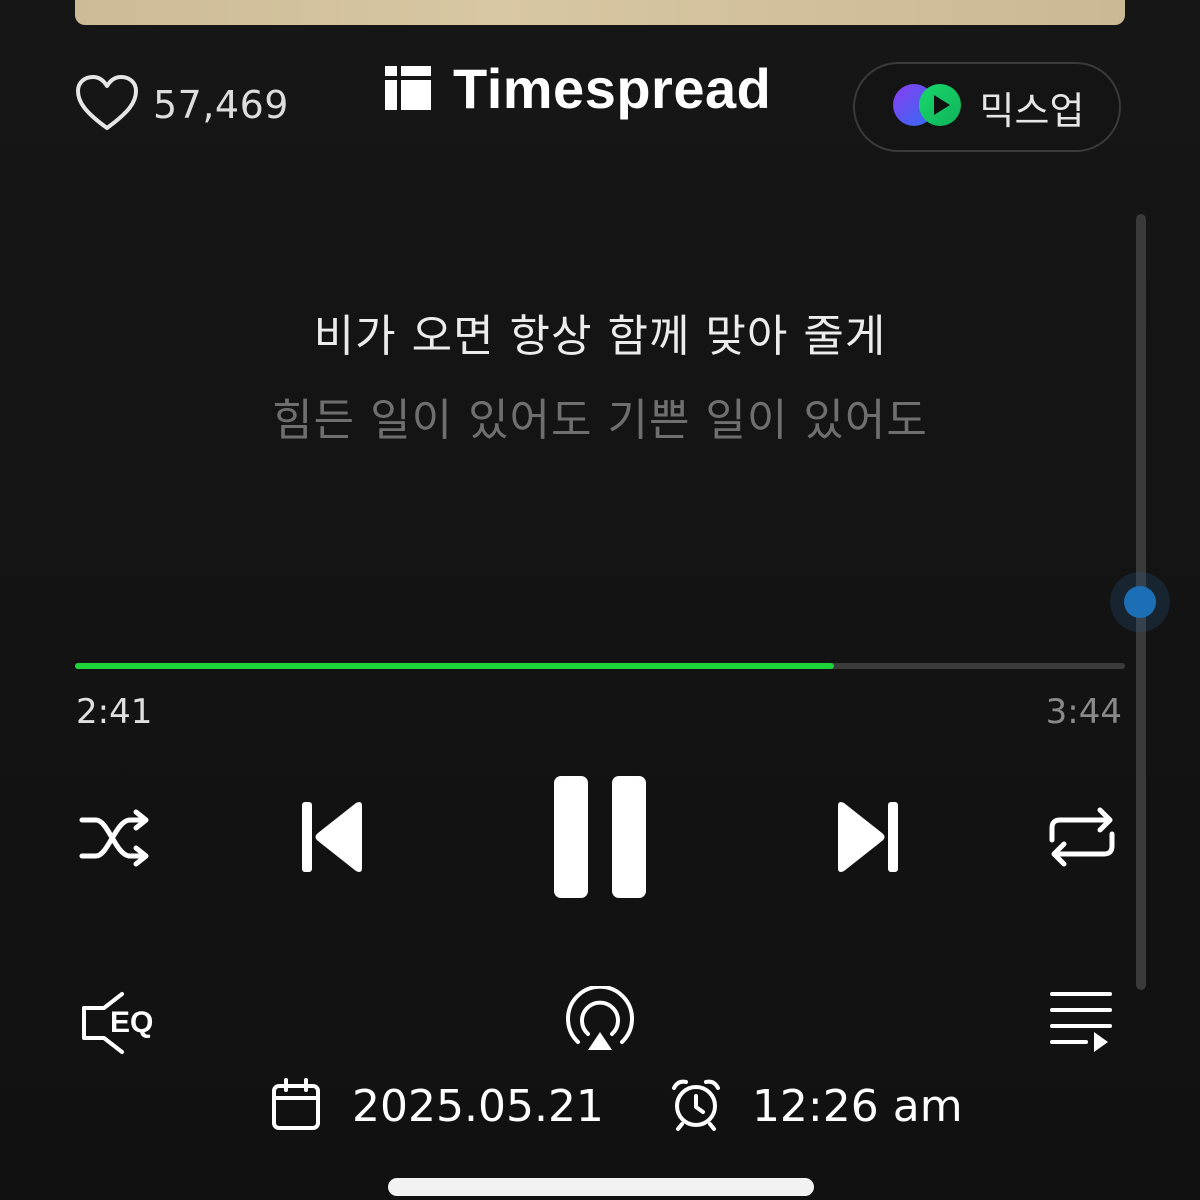 The height and width of the screenshot is (1200, 1200). I want to click on total-time: 3:44, so click(1083, 712).